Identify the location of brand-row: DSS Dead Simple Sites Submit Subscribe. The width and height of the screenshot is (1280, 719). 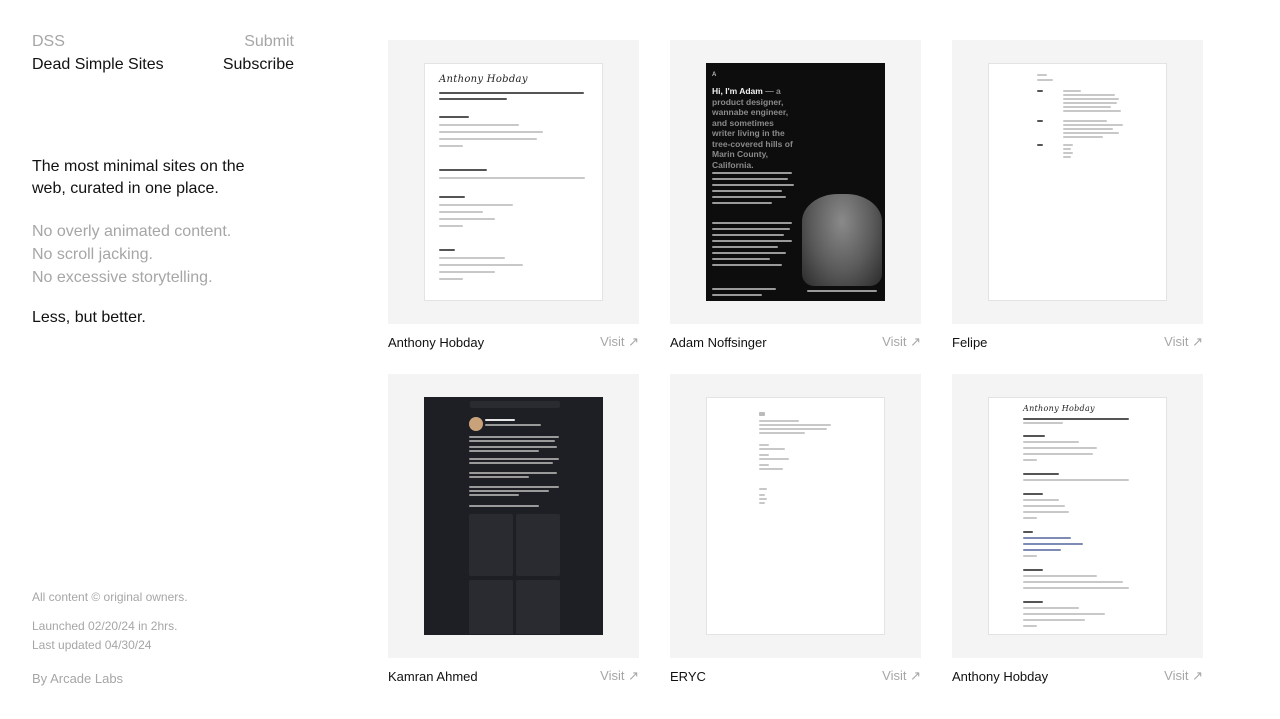
(163, 53).